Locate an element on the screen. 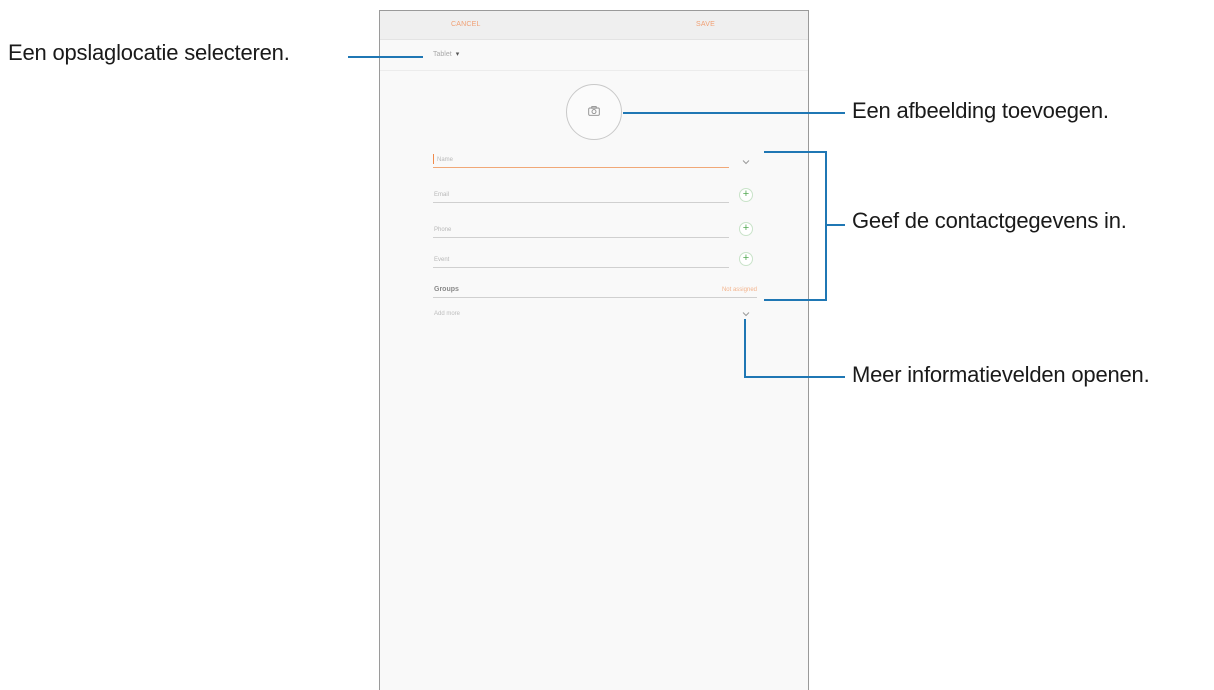 Image resolution: width=1214 pixels, height=690 pixels. add-more-link: Add more is located at coordinates (447, 314).